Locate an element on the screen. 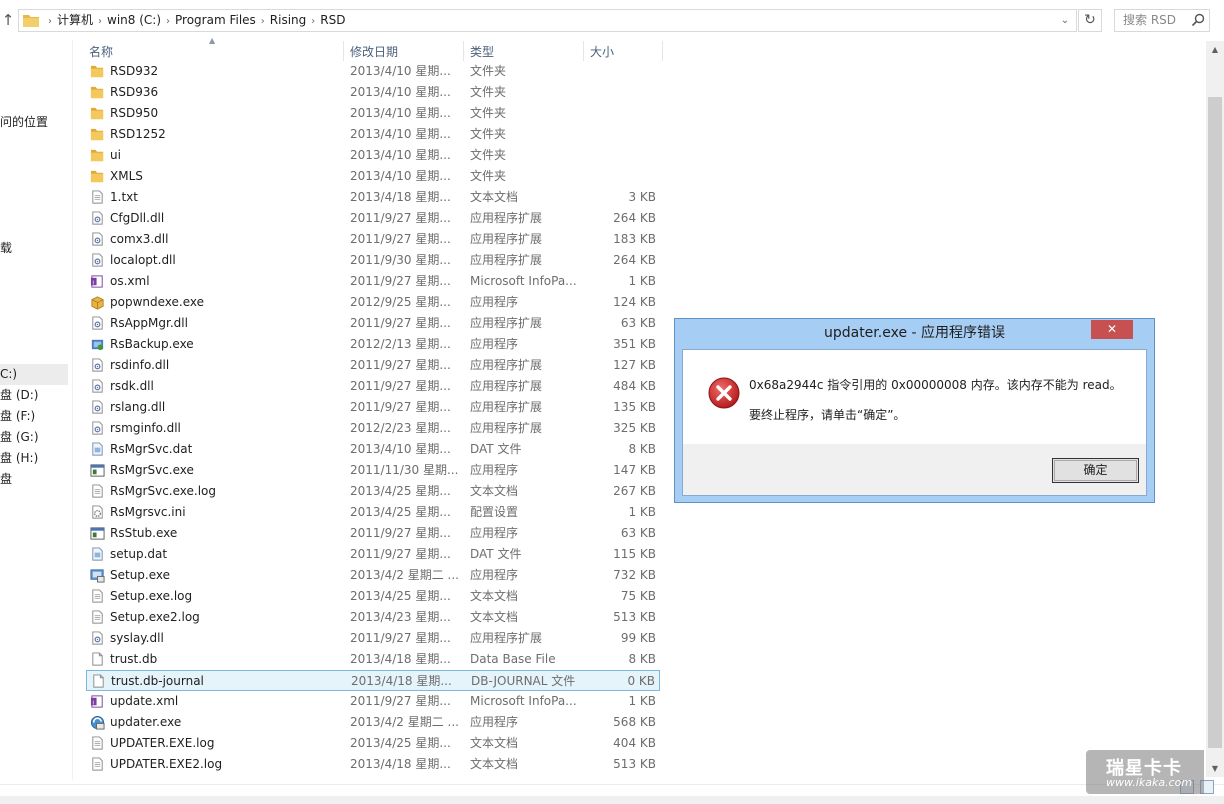 This screenshot has height=804, width=1224. file-row: ui 2013/4/10 星期... 文件夹 is located at coordinates (373, 155).